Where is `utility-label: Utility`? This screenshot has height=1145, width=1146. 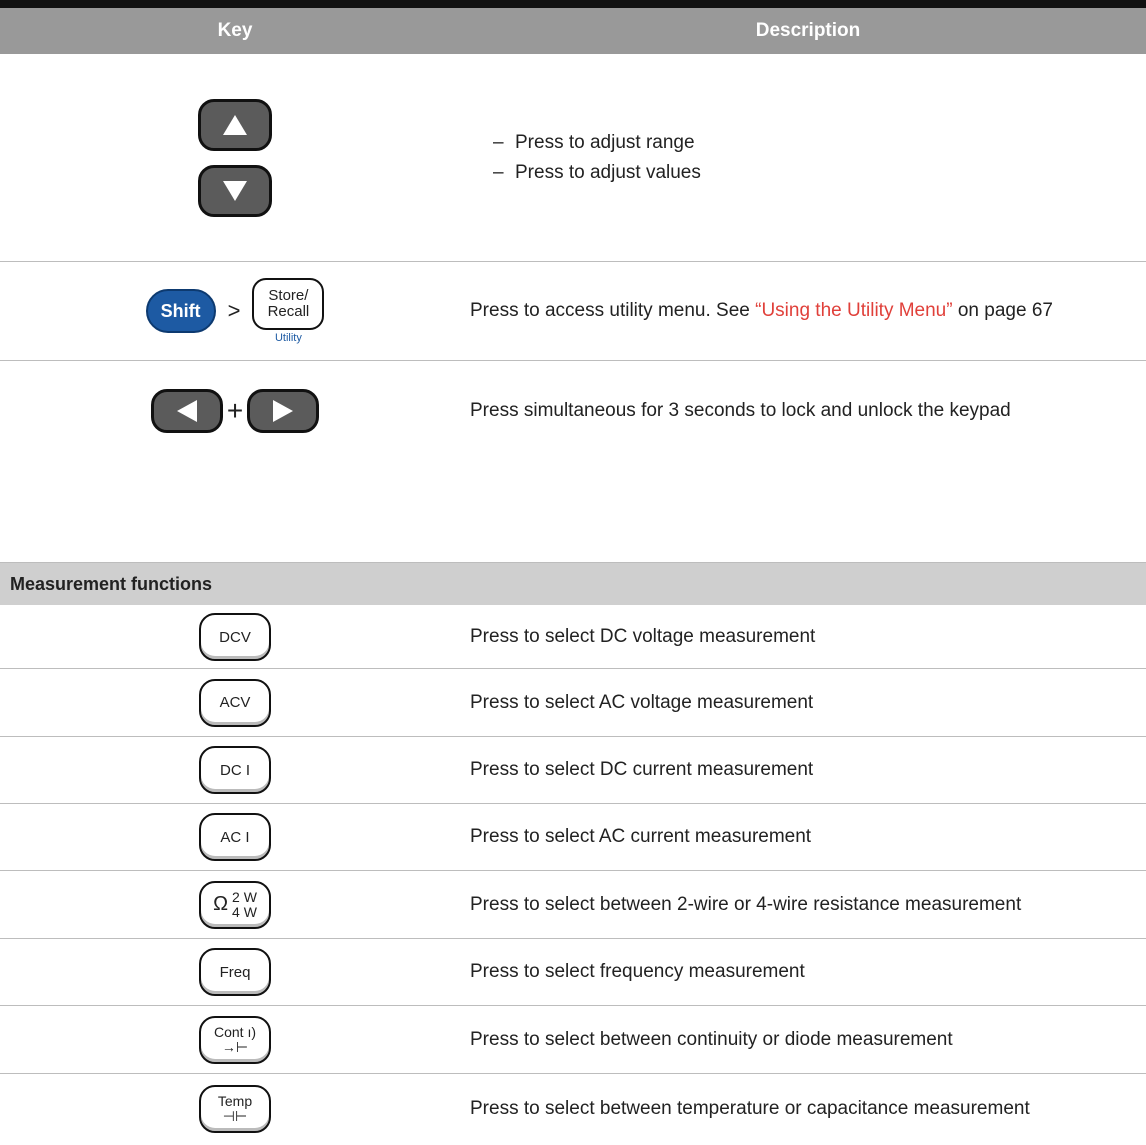
utility-label: Utility is located at coordinates (288, 338).